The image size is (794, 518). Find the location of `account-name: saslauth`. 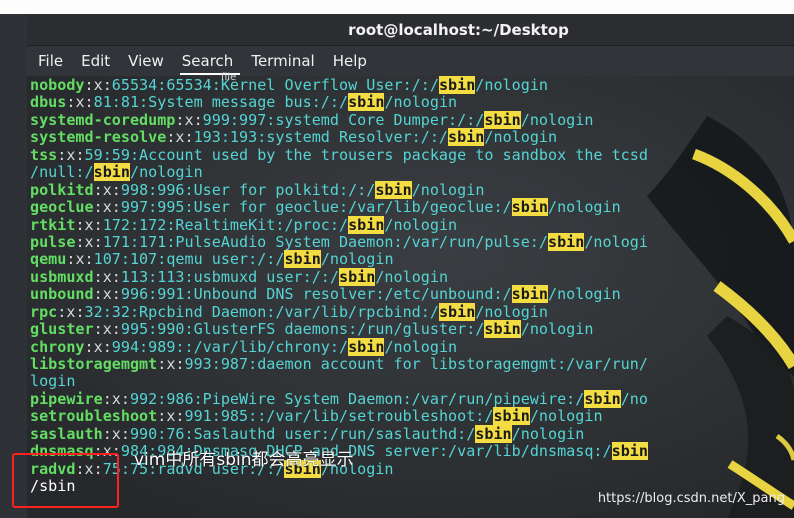

account-name: saslauth is located at coordinates (66, 433).